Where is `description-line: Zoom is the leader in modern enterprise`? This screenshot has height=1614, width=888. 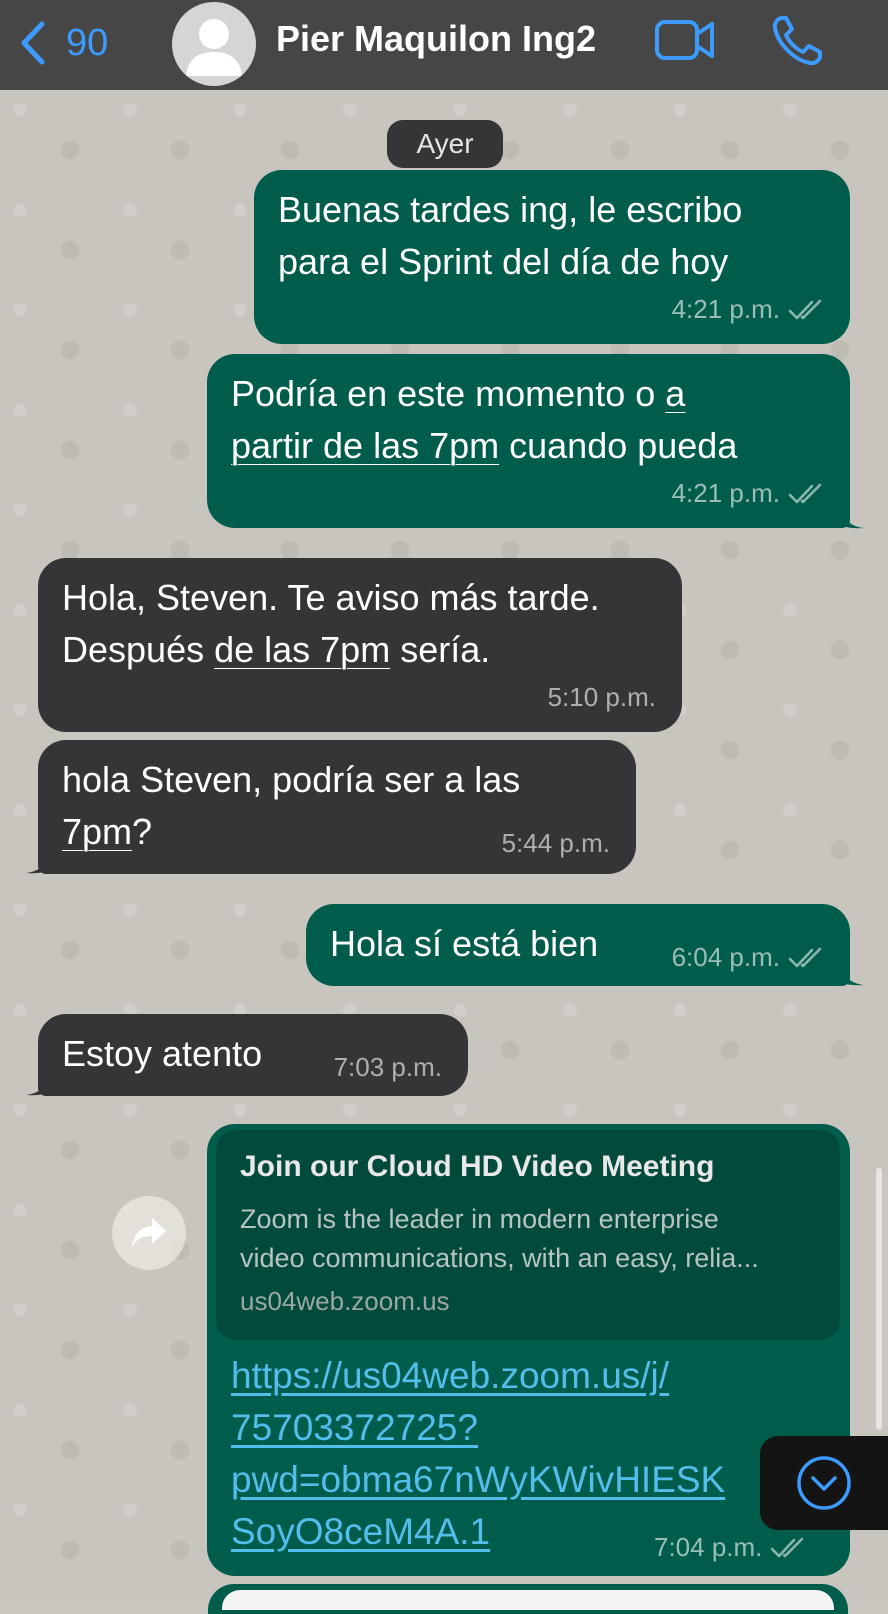 description-line: Zoom is the leader in modern enterprise is located at coordinates (479, 1219).